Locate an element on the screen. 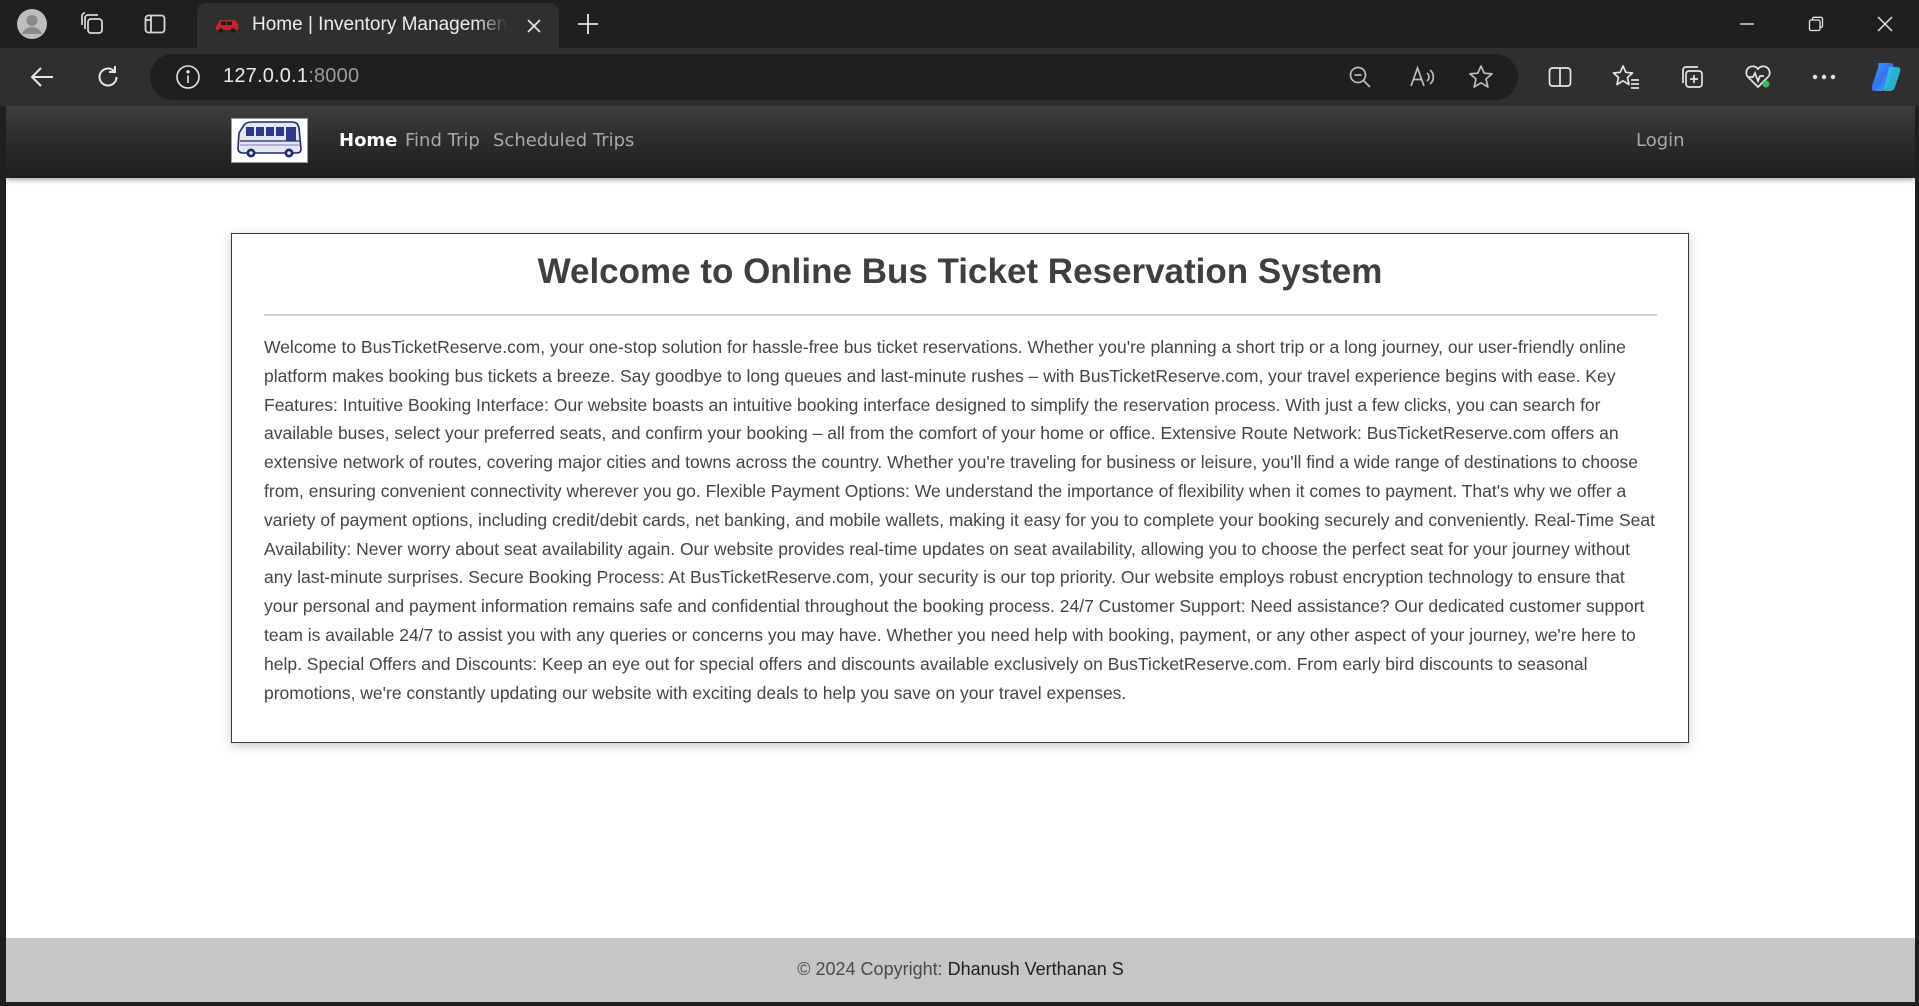 This screenshot has height=1006, width=1919. active-tab: Home | Inventory Management S is located at coordinates (378, 25).